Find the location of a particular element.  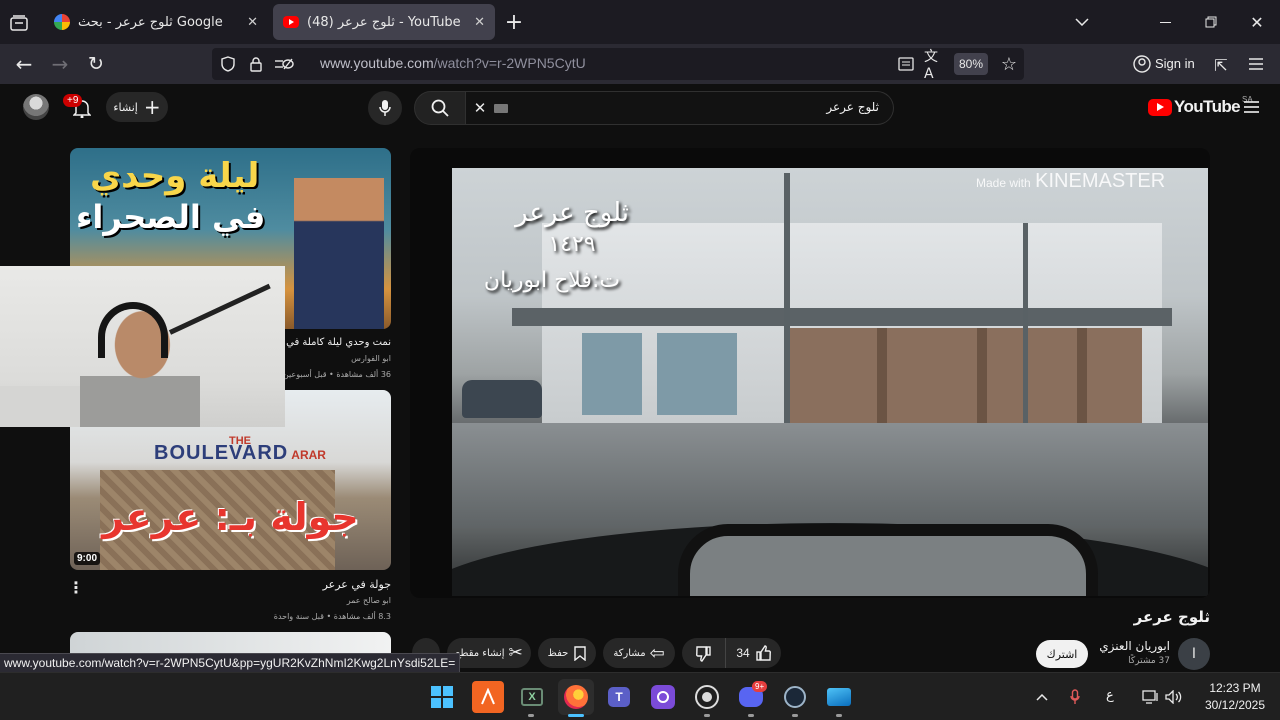

tab-list-icon is located at coordinates (19, 23).